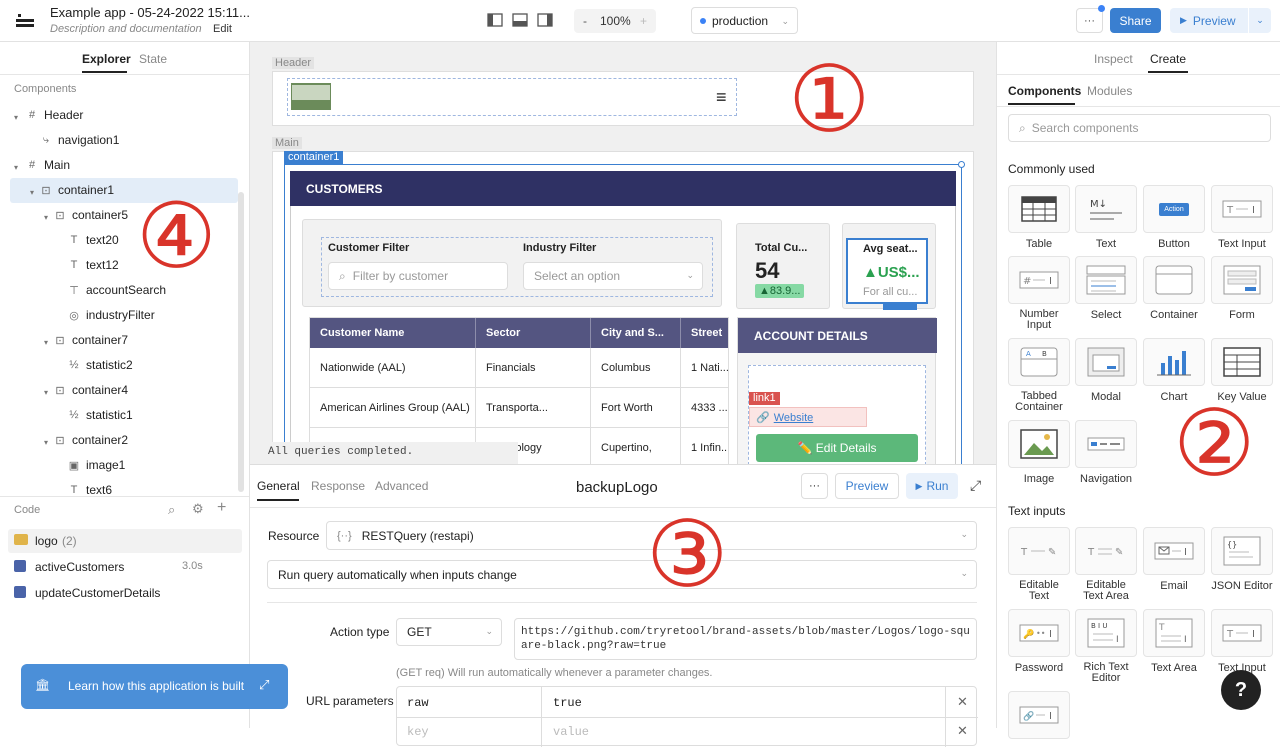 This screenshot has height=747, width=1280. What do you see at coordinates (545, 21) in the screenshot?
I see `layout-right-panel-icon` at bounding box center [545, 21].